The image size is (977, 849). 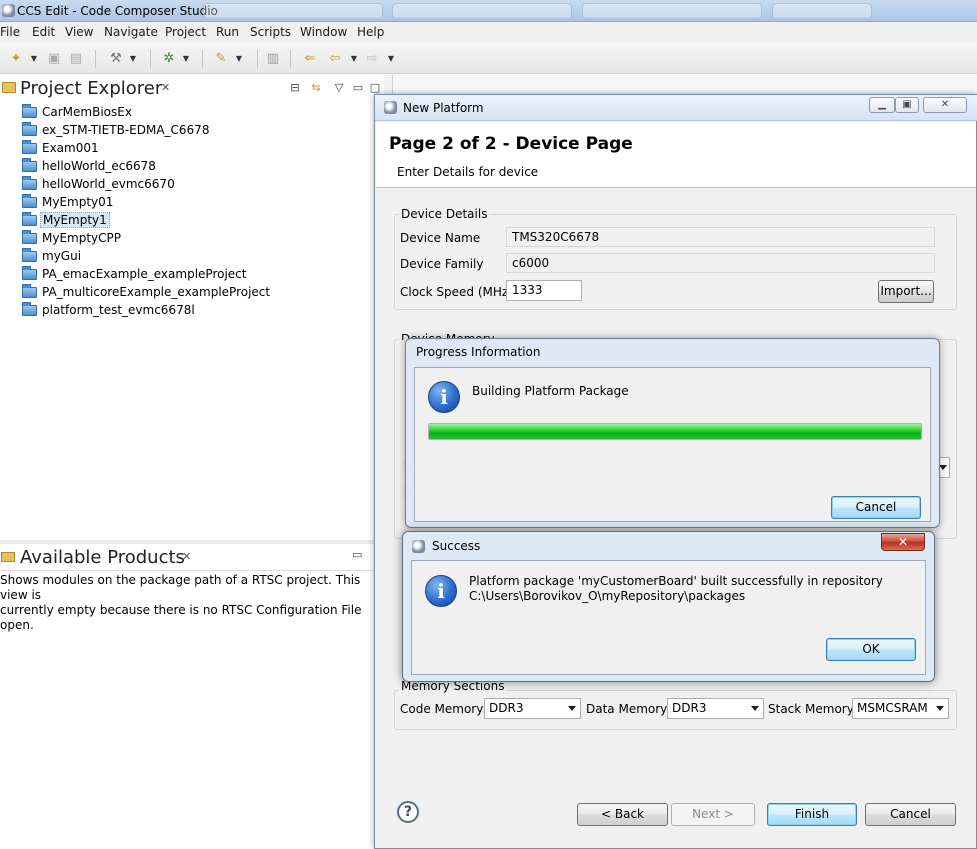 I want to click on flash-dropdown-icon: ▼, so click(x=239, y=59).